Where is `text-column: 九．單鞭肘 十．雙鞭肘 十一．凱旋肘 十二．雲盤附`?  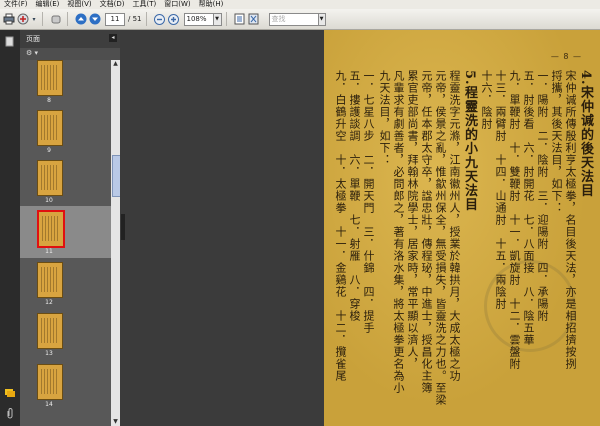 text-column: 九．單鞭肘 十．雙鞭肘 十一．凱旋肘 十二．雲盤附 is located at coordinates (514, 220).